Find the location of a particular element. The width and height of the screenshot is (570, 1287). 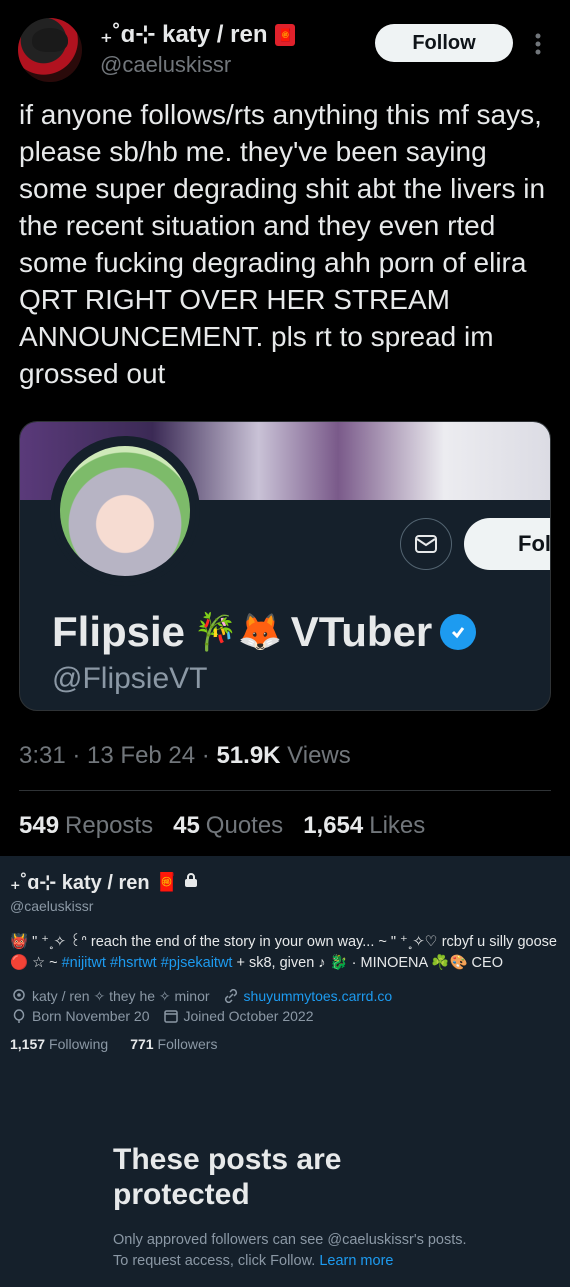

author-name-row: ₊˚ɑ⊹ katy / ren 🧧 is located at coordinates (198, 34).